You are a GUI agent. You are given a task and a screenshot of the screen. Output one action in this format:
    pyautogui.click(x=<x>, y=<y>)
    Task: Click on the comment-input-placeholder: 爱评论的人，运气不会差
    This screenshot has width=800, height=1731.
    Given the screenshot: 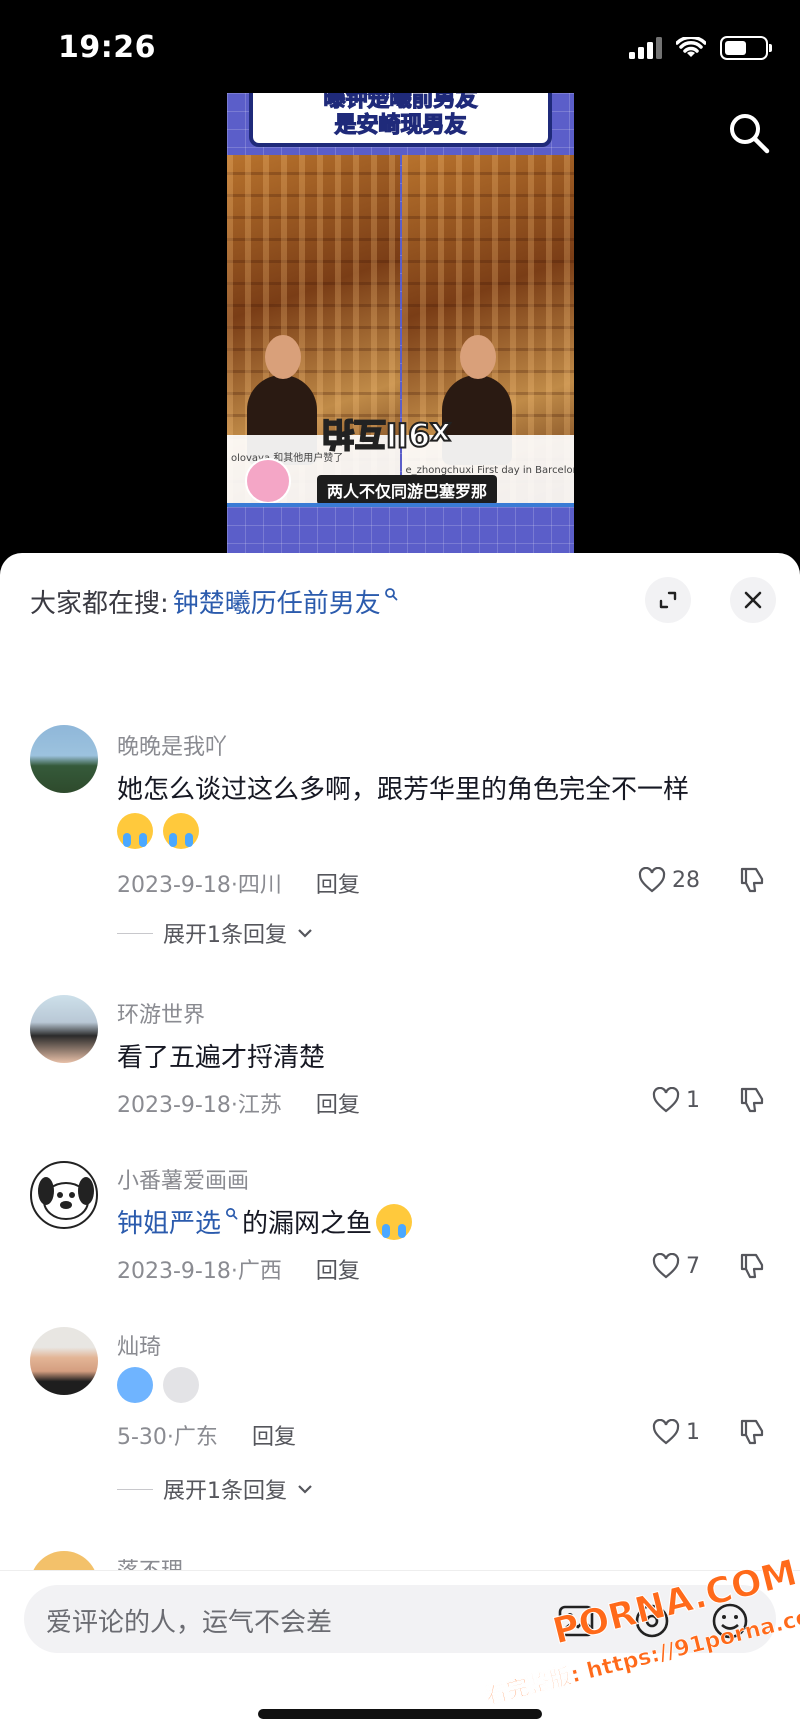 What is the action you would take?
    pyautogui.click(x=189, y=1620)
    